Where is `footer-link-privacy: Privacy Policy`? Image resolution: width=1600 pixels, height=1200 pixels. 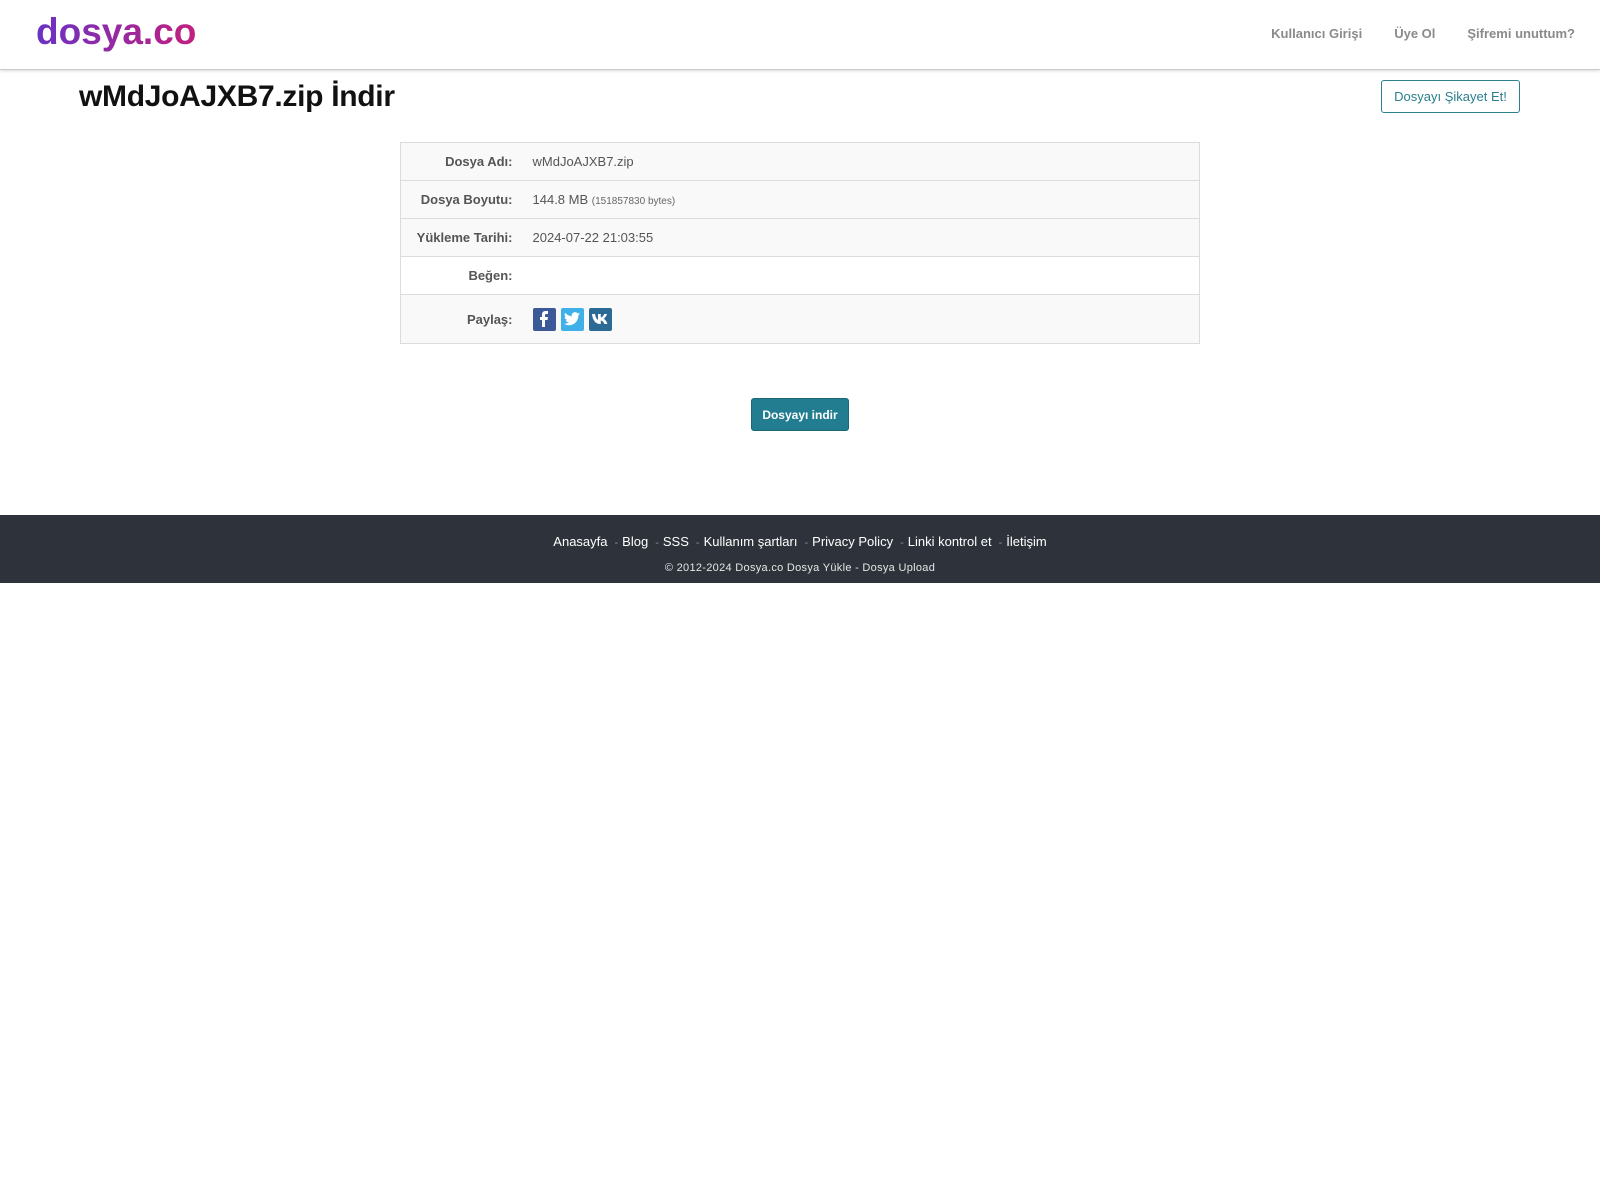 footer-link-privacy: Privacy Policy is located at coordinates (852, 541).